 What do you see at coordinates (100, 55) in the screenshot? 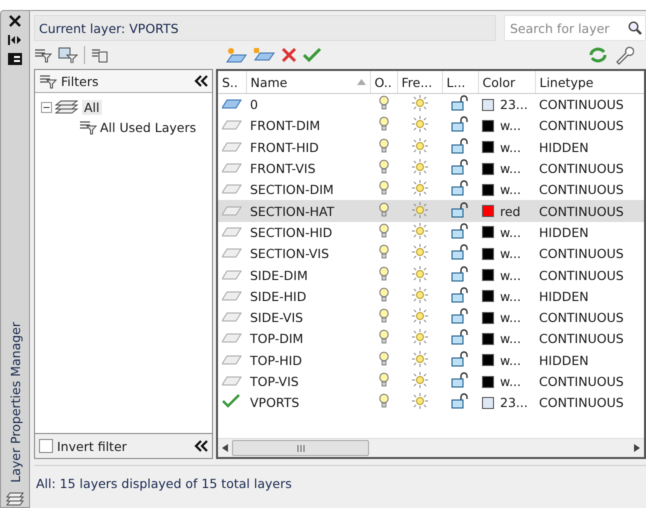
I see `states-manager-icon` at bounding box center [100, 55].